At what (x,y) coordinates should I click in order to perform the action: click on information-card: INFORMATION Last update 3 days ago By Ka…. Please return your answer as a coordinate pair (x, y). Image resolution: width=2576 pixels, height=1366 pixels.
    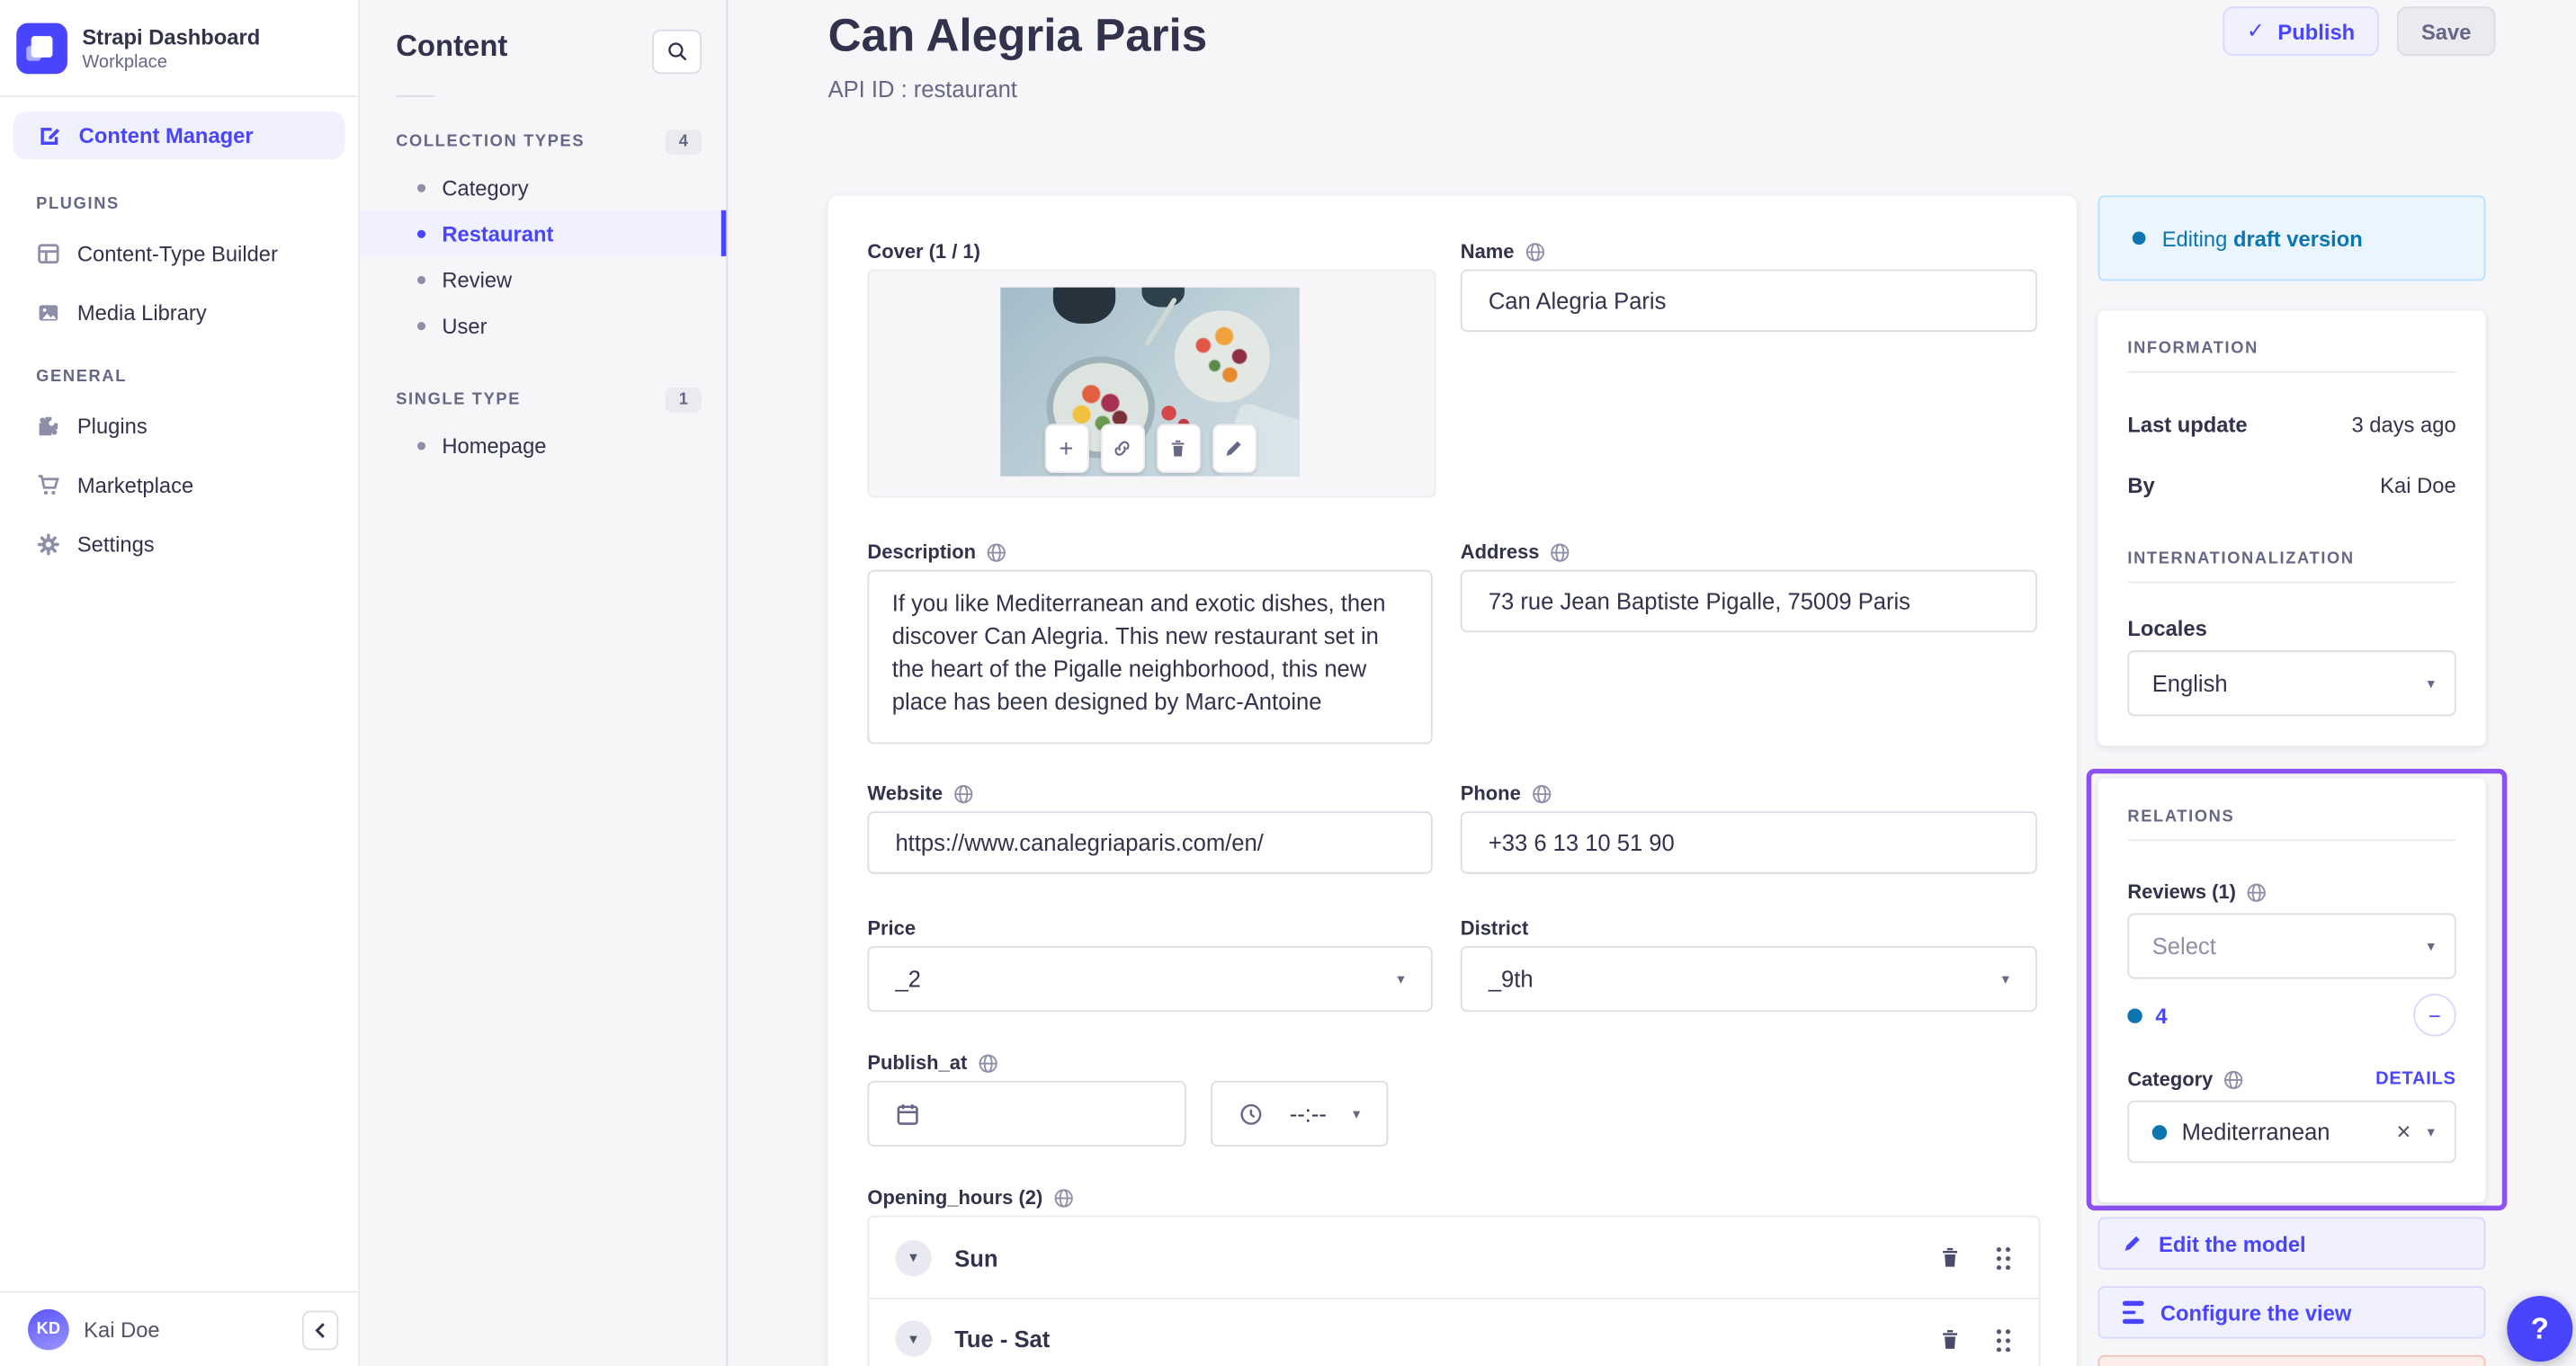
    Looking at the image, I should click on (2291, 528).